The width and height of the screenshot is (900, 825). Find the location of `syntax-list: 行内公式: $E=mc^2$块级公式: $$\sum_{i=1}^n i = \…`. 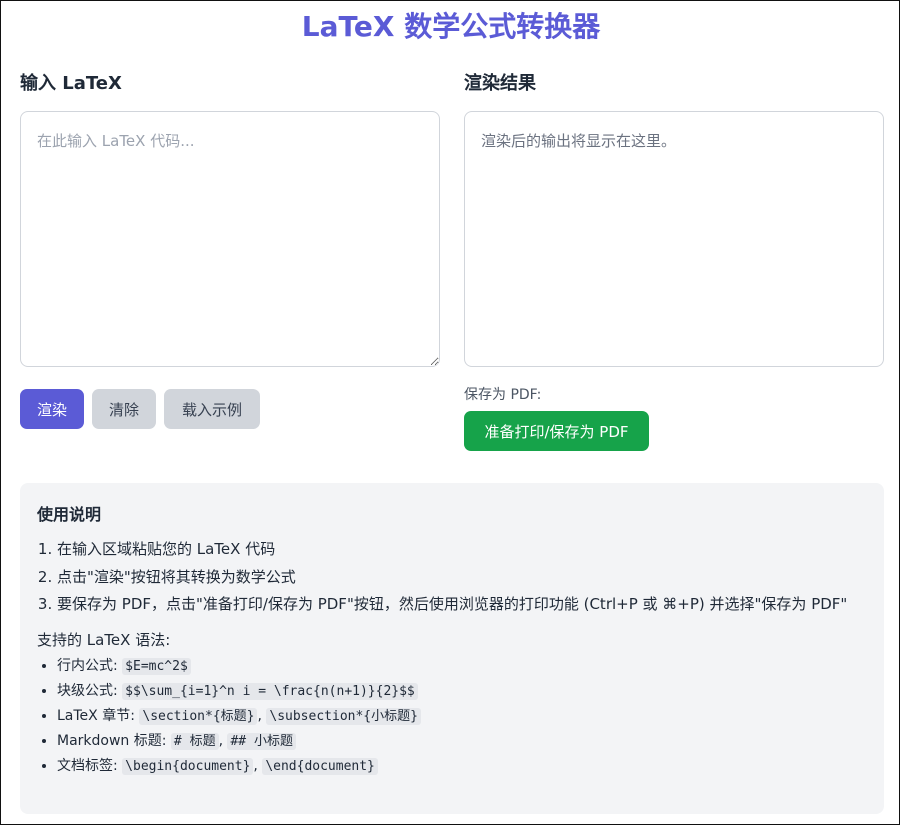

syntax-list: 行内公式: $E=mc^2$块级公式: $$\sum_{i=1}^n i = \… is located at coordinates (462, 716).